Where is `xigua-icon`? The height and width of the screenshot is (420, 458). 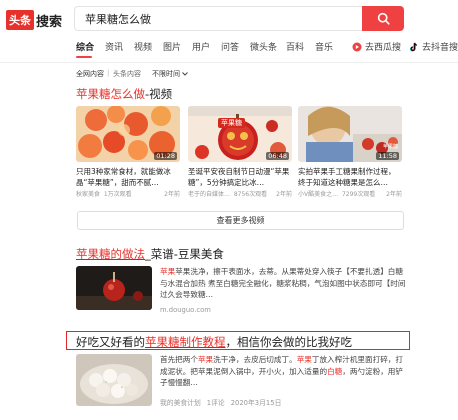 xigua-icon is located at coordinates (357, 46).